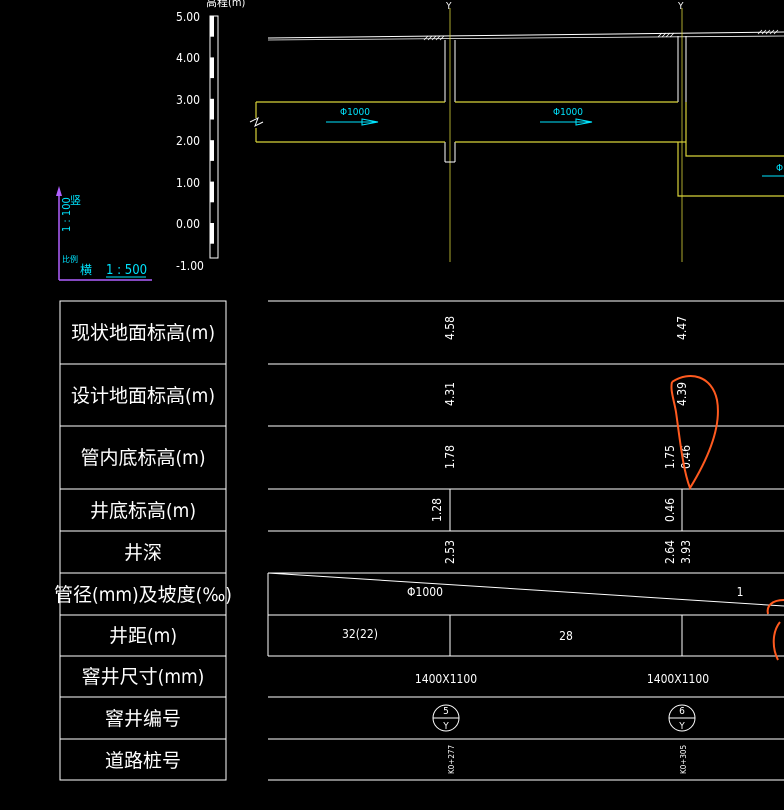 Image resolution: width=784 pixels, height=810 pixels. I want to click on station-no: K0+305, so click(683, 759).